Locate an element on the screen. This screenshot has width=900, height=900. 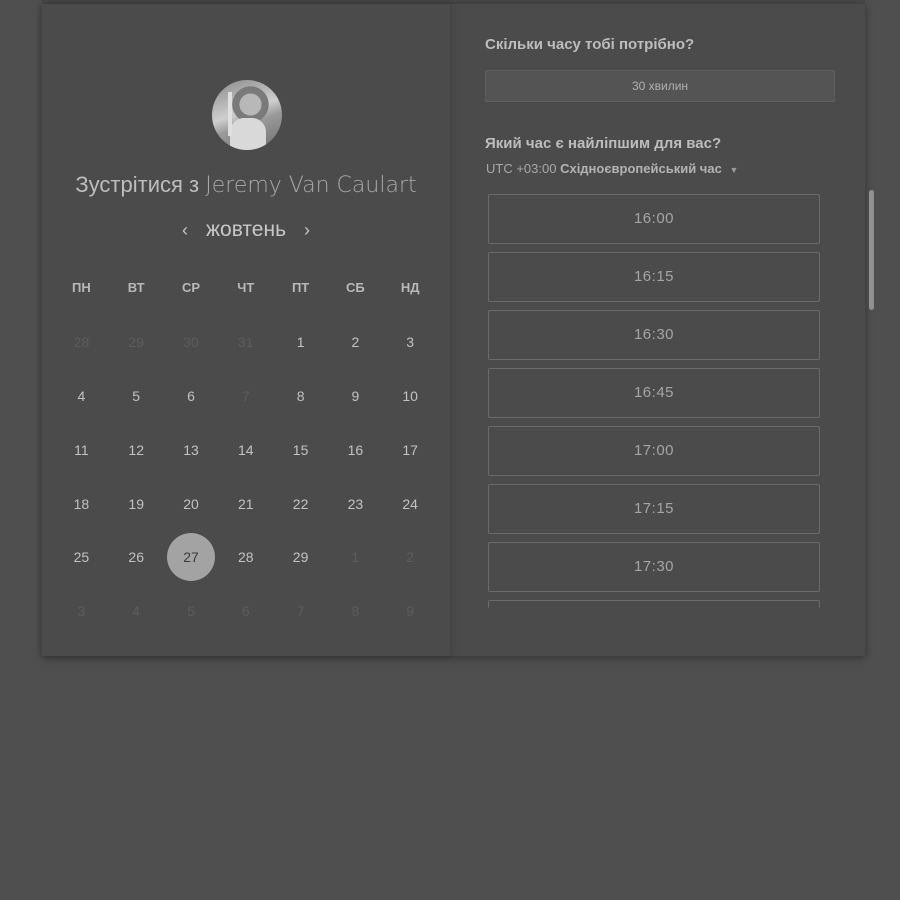
calendar-day: 21 is located at coordinates (245, 504).